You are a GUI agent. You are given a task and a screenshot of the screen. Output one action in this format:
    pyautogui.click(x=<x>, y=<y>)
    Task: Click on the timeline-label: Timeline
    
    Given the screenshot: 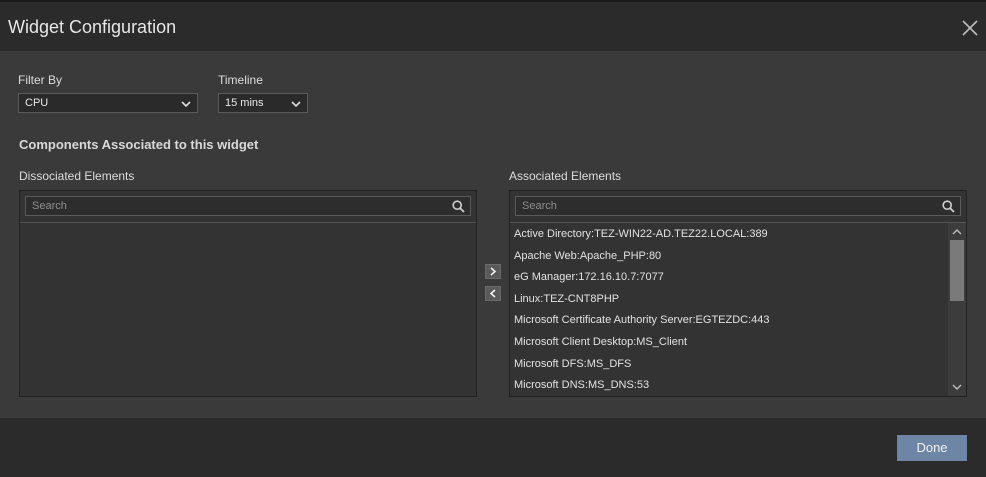 What is the action you would take?
    pyautogui.click(x=240, y=80)
    